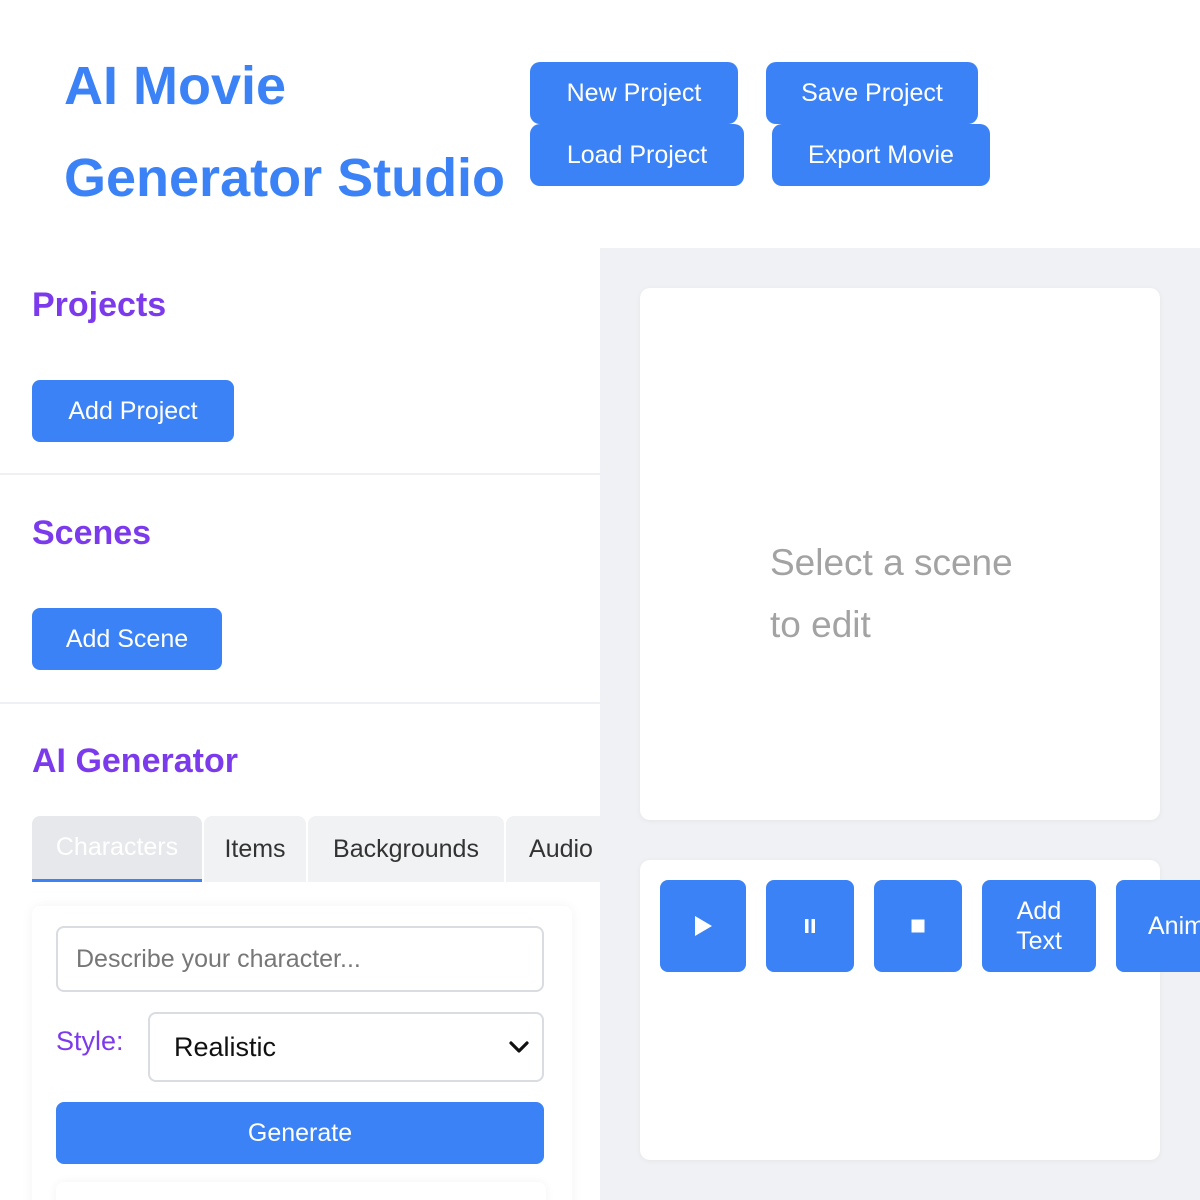 The width and height of the screenshot is (1200, 1200). I want to click on ai-generator-heading: AI Generator, so click(135, 761).